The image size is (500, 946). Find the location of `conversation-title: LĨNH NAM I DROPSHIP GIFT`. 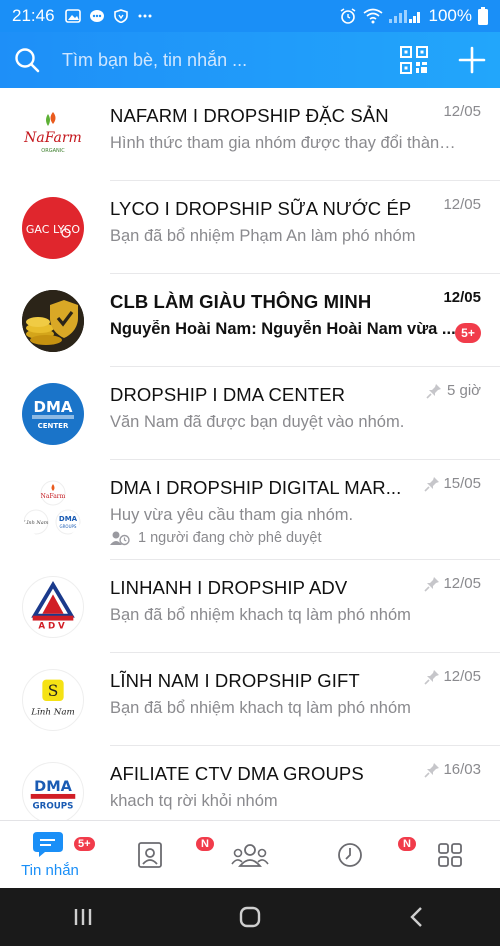

conversation-title: LĨNH NAM I DROPSHIP GIFT is located at coordinates (235, 680).